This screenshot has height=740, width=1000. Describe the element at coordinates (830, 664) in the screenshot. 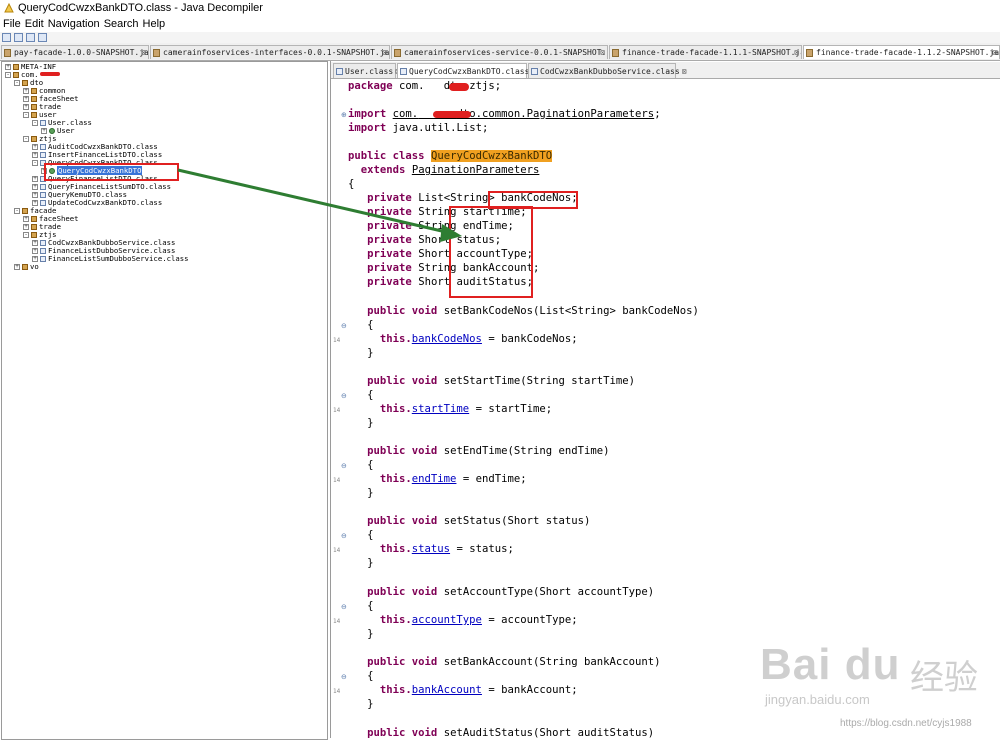

I see `watermark-logo: Bai du` at that location.